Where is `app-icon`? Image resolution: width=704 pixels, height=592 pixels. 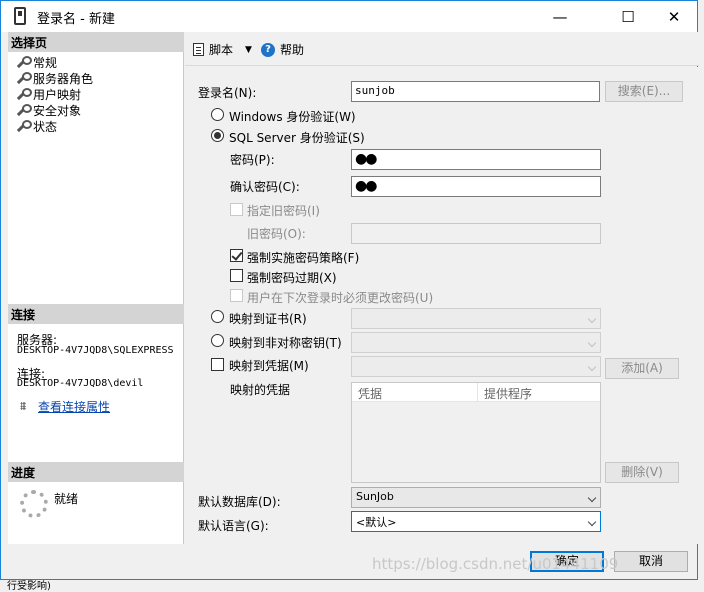 app-icon is located at coordinates (20, 16).